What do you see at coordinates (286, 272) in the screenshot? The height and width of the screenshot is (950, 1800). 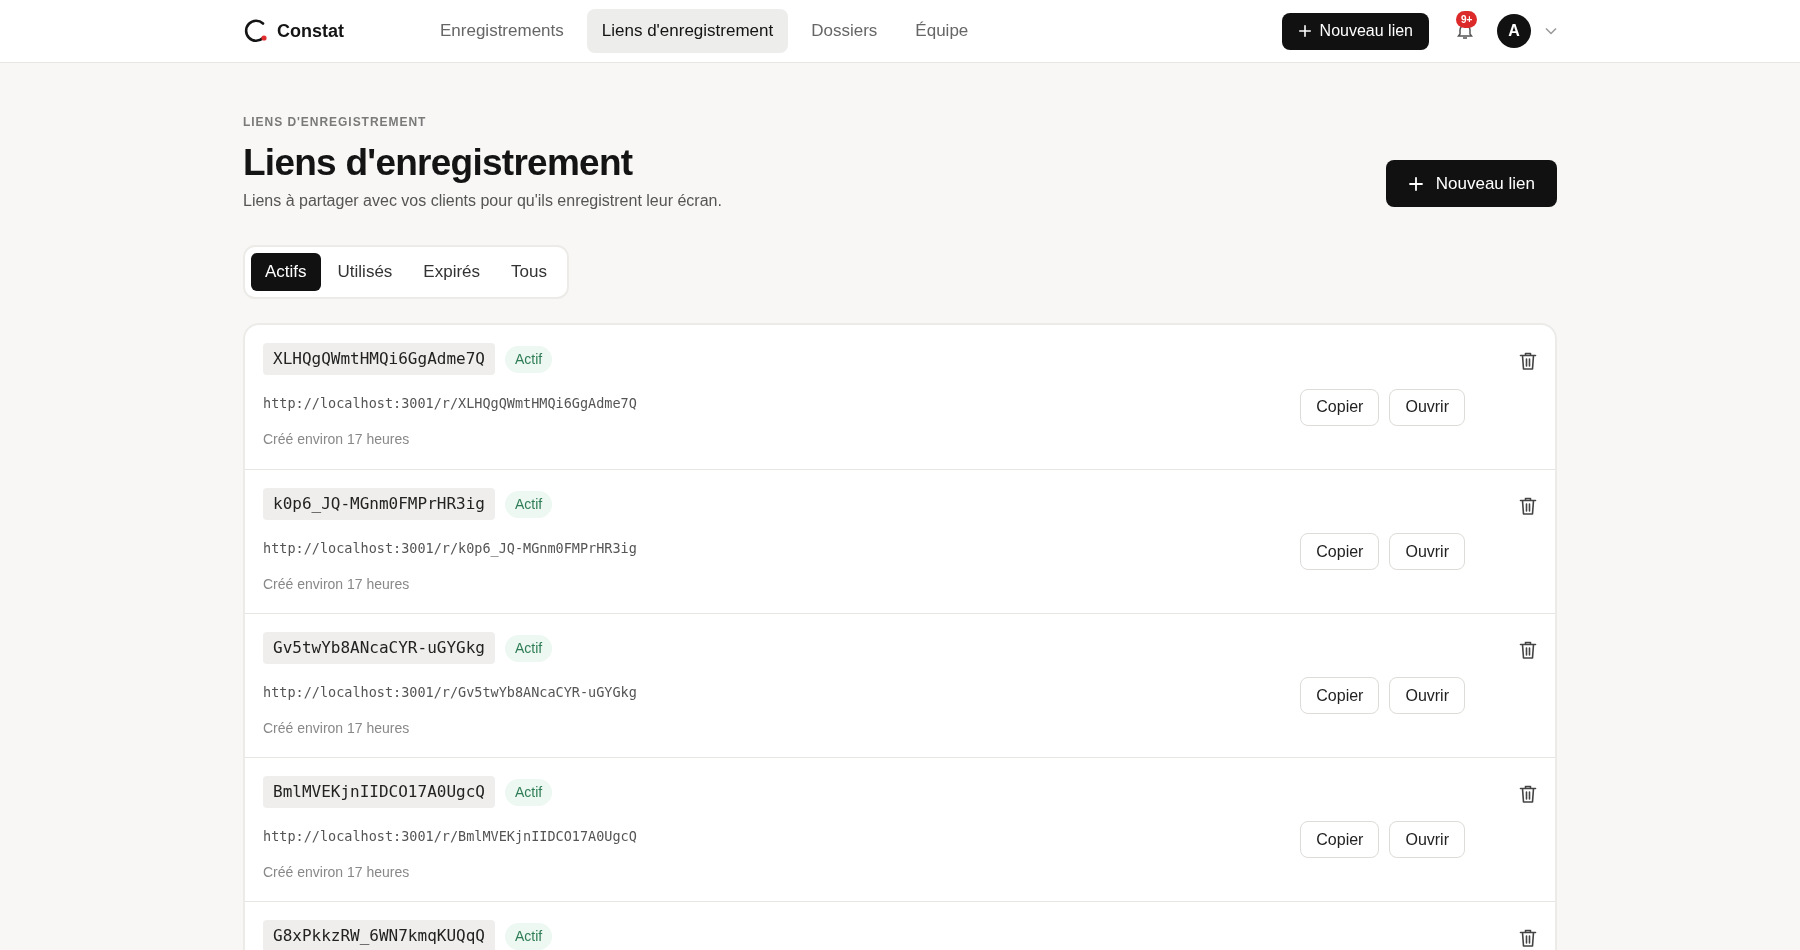 I see `filter-tab: Actifs` at bounding box center [286, 272].